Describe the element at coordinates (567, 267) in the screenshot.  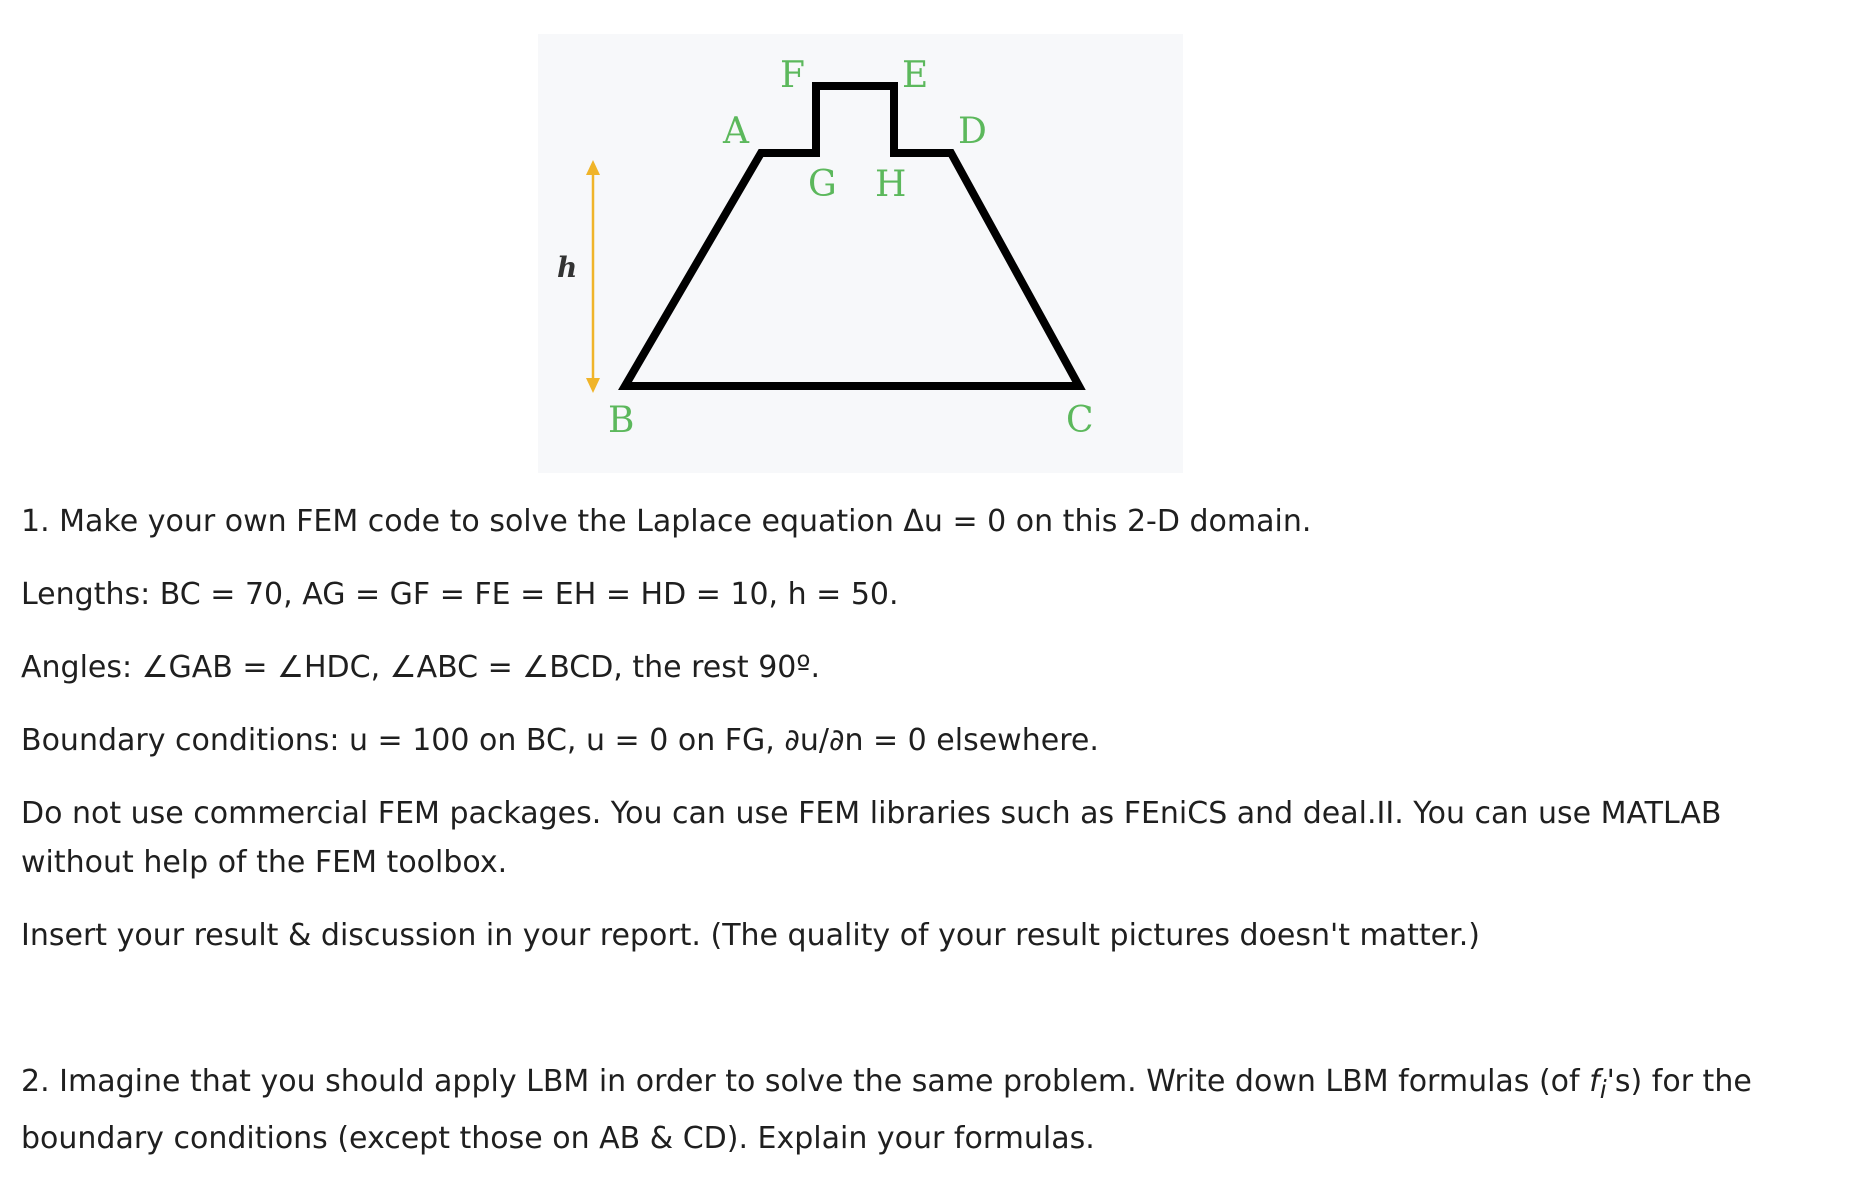
I see `height-label: h` at that location.